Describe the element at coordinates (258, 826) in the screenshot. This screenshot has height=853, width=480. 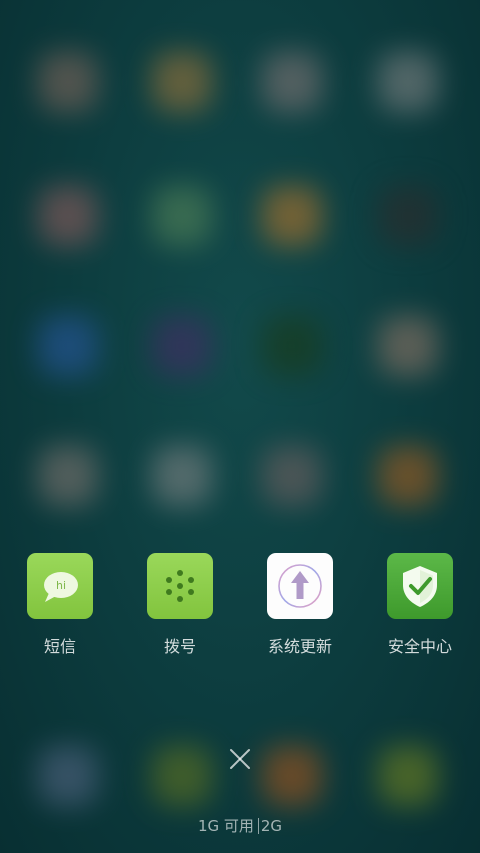
I see `memory-separator` at that location.